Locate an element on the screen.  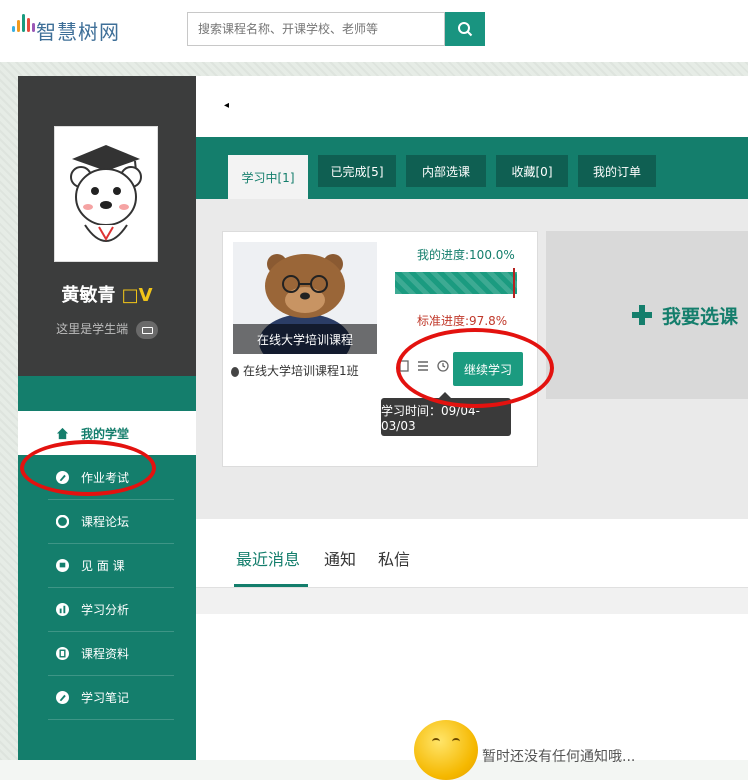
user-role: 这里是学生端 is located at coordinates (107, 329).